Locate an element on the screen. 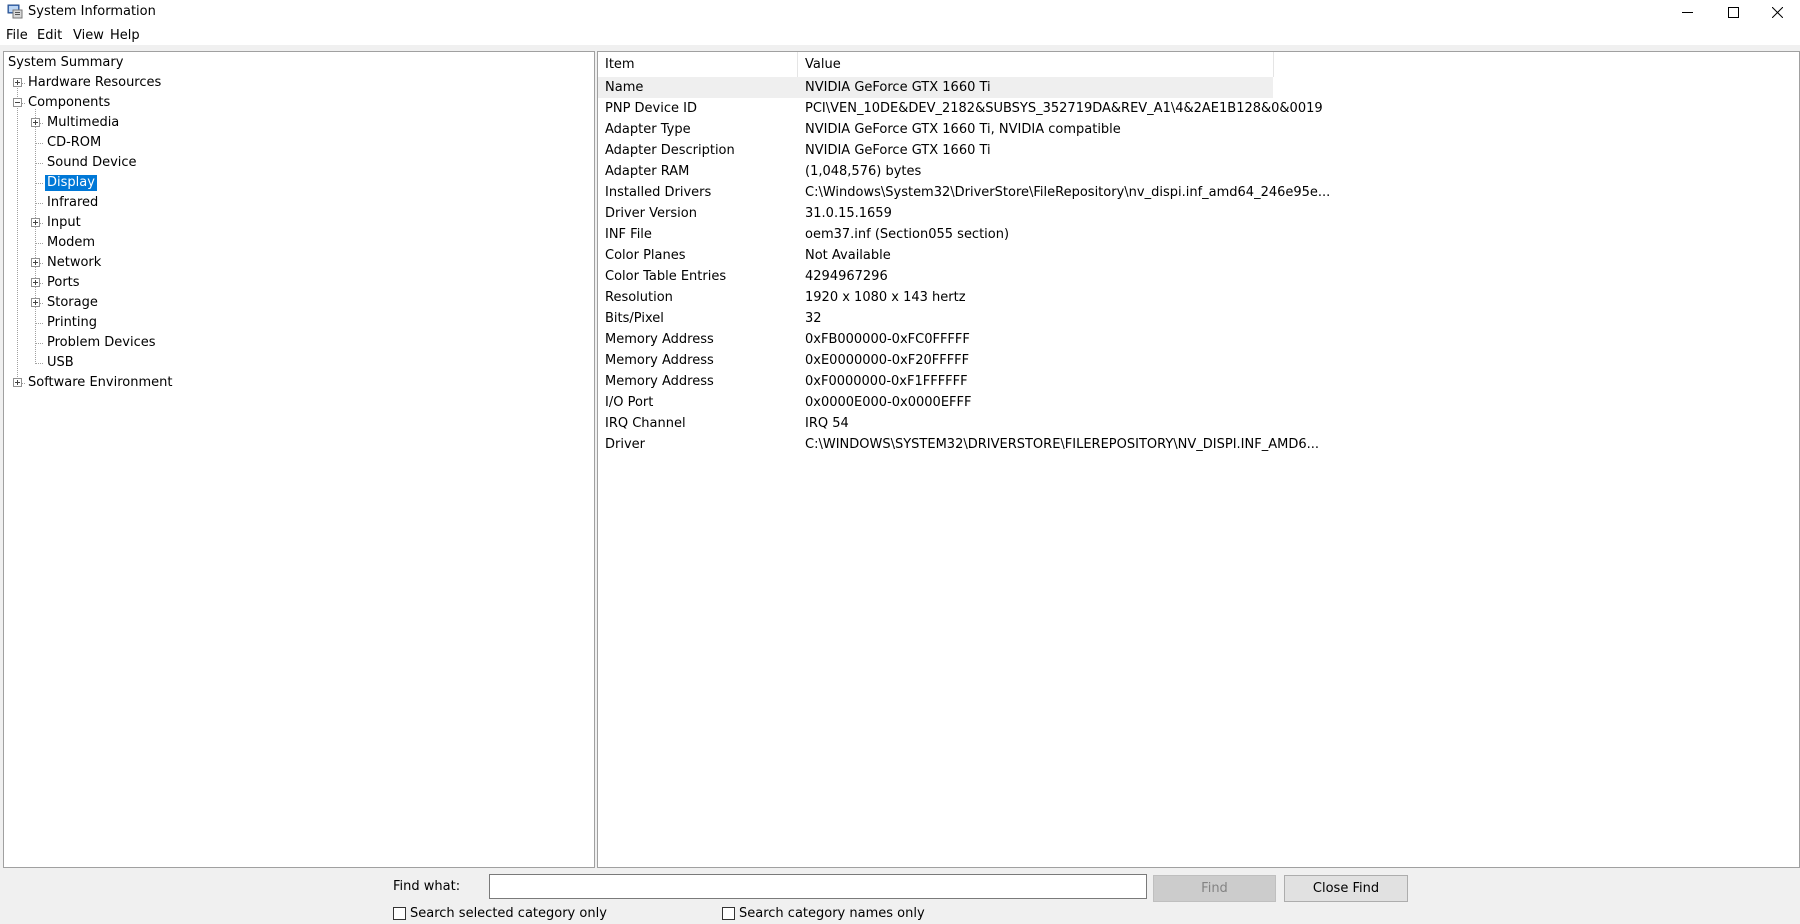 This screenshot has width=1800, height=924. find-button: Find is located at coordinates (1214, 888).